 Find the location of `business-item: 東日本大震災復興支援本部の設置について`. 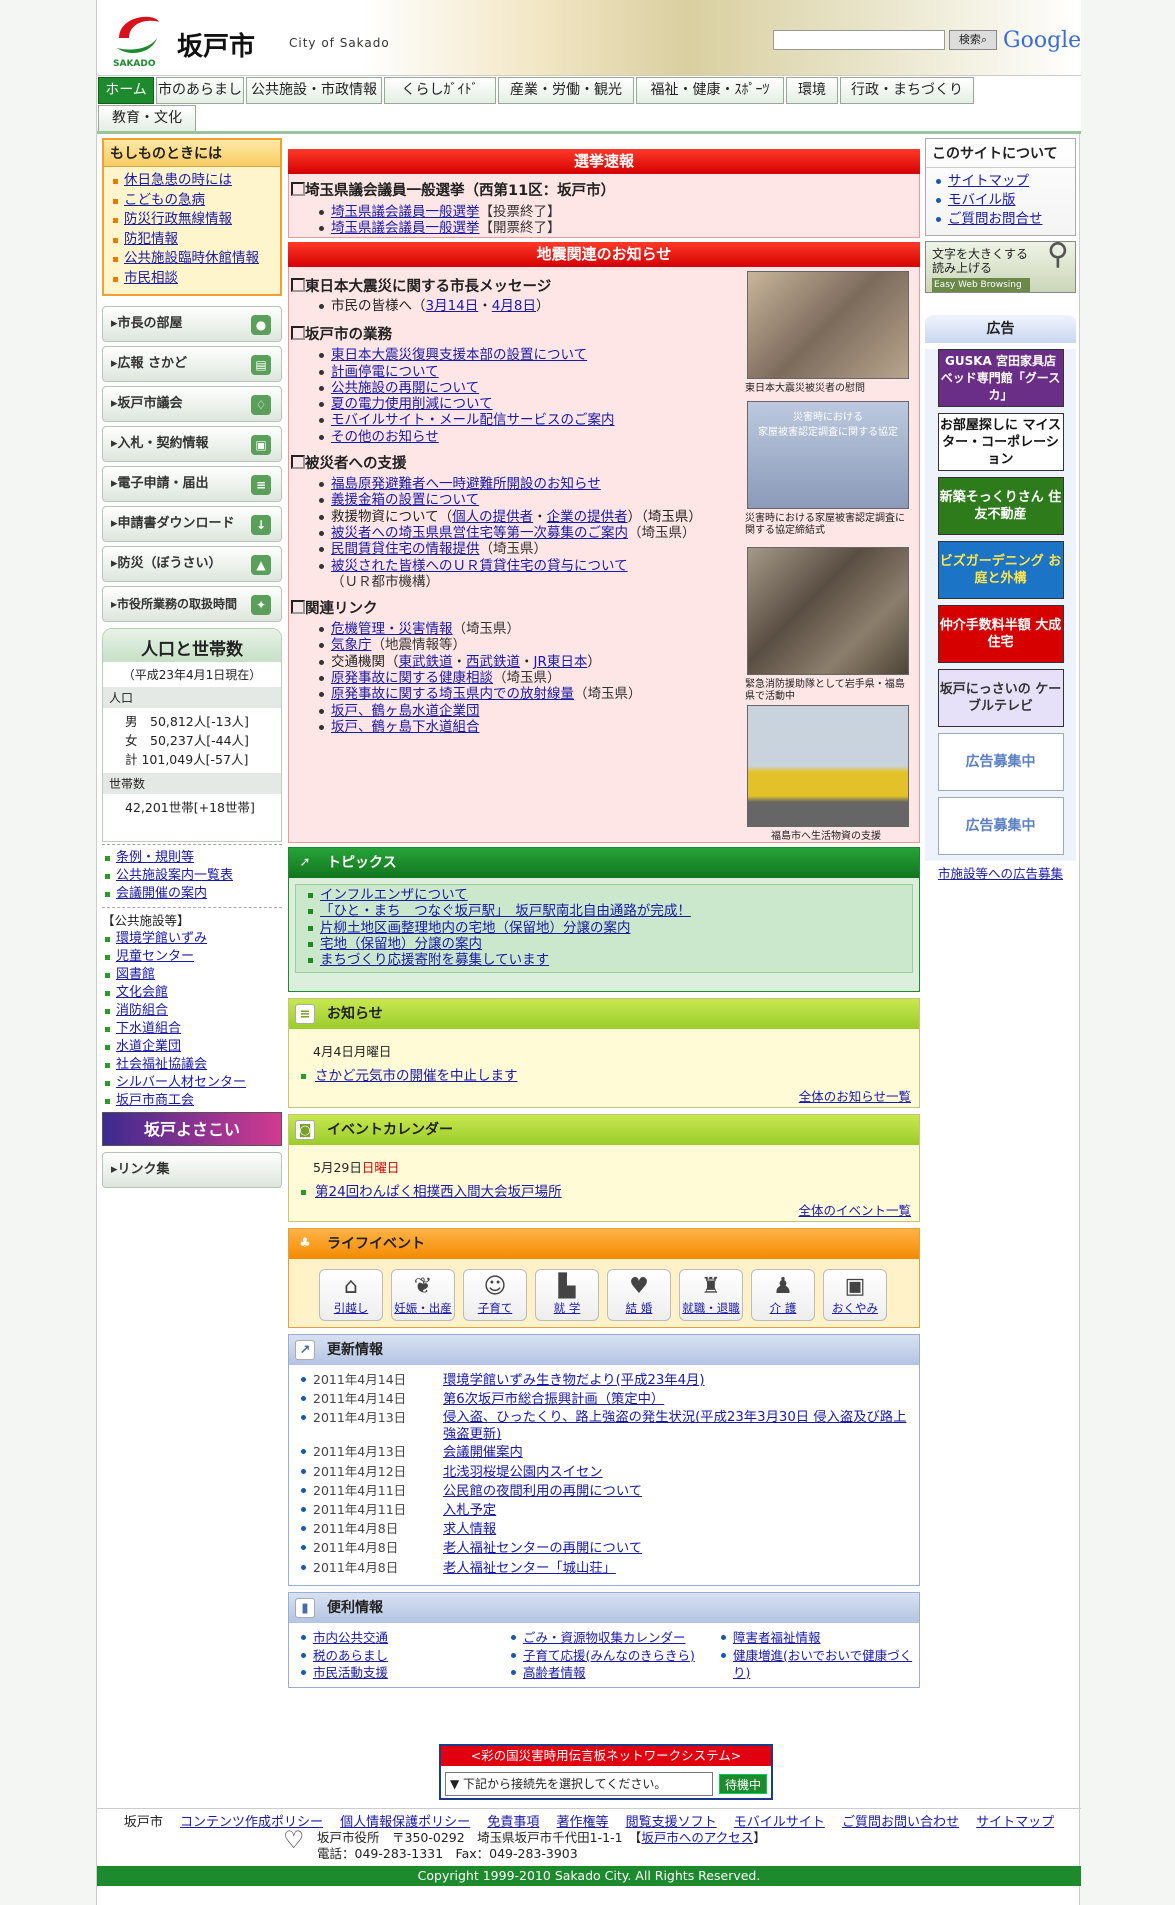

business-item: 東日本大震災復興支援本部の設置について is located at coordinates (511, 355).